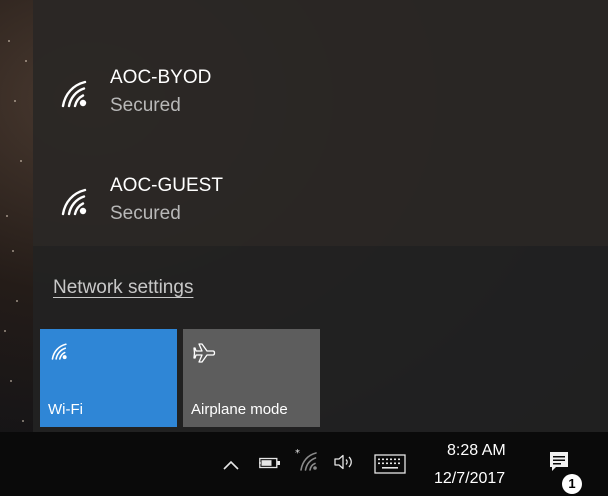  I want to click on wifi-icon, so click(59, 351).